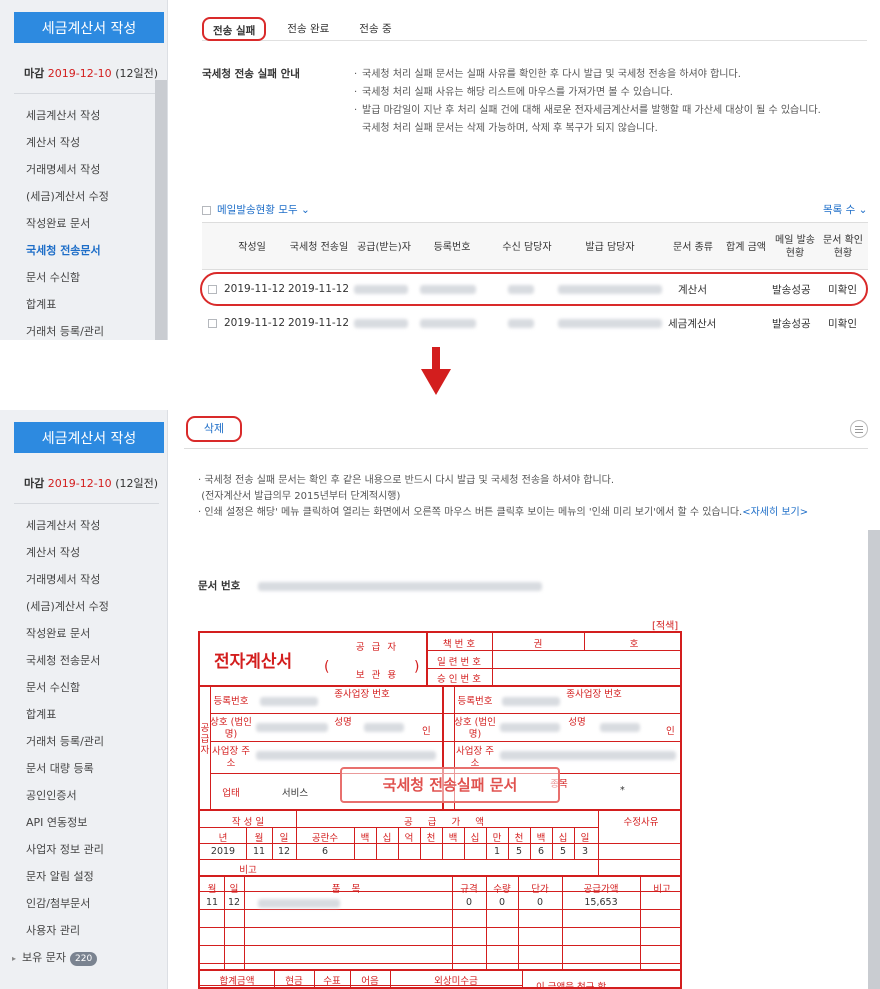 Image resolution: width=880 pixels, height=989 pixels. I want to click on supplier-ceo-label: 성명, so click(343, 722).